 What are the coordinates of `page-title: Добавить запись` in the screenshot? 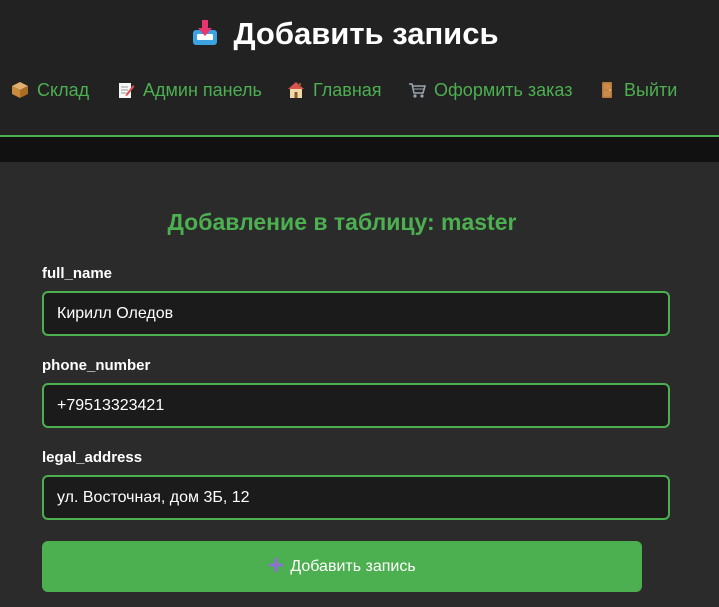 It's located at (345, 34).